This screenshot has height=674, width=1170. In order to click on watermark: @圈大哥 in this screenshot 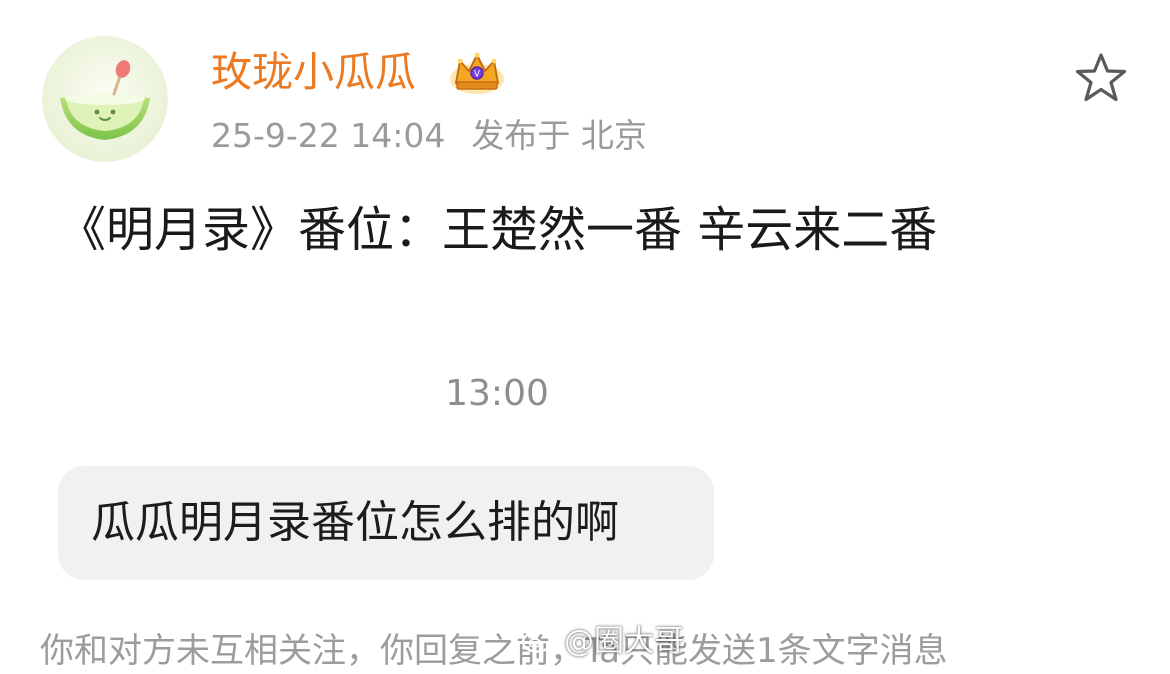, I will do `click(602, 638)`.